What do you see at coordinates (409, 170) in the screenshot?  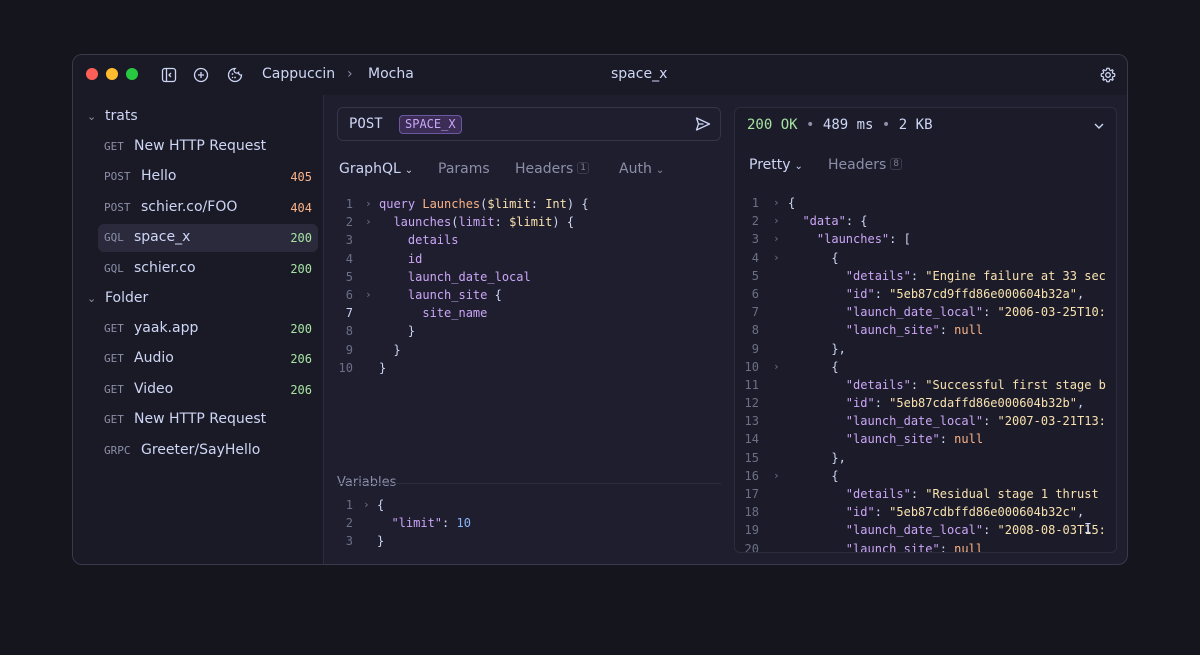 I see `chevron-down-icon: ⌄` at bounding box center [409, 170].